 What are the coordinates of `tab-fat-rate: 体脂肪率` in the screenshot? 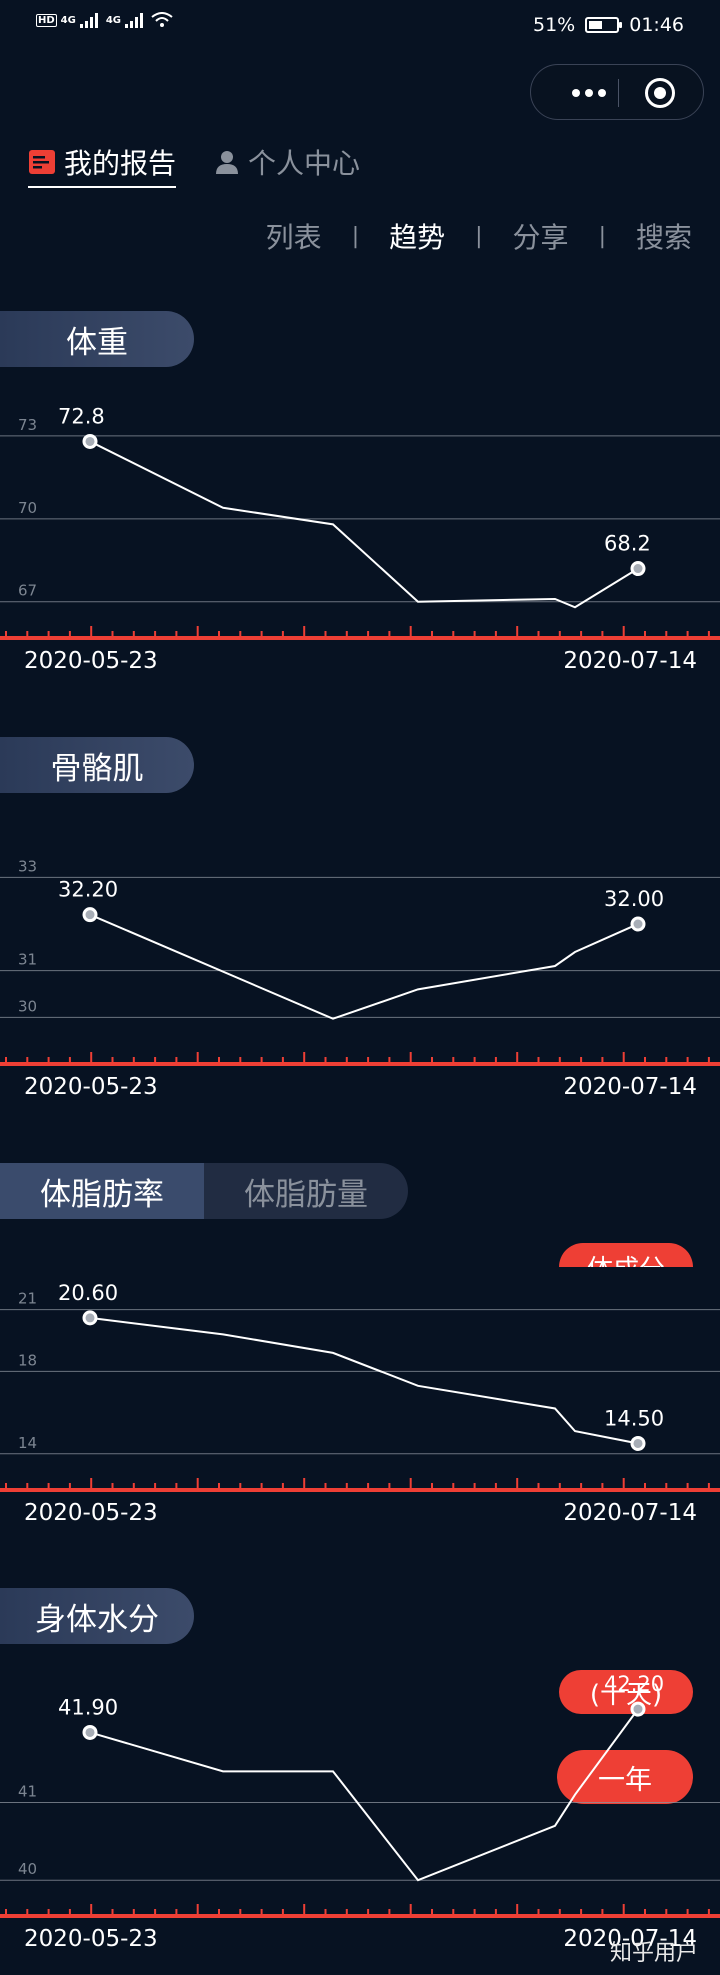 It's located at (102, 1191).